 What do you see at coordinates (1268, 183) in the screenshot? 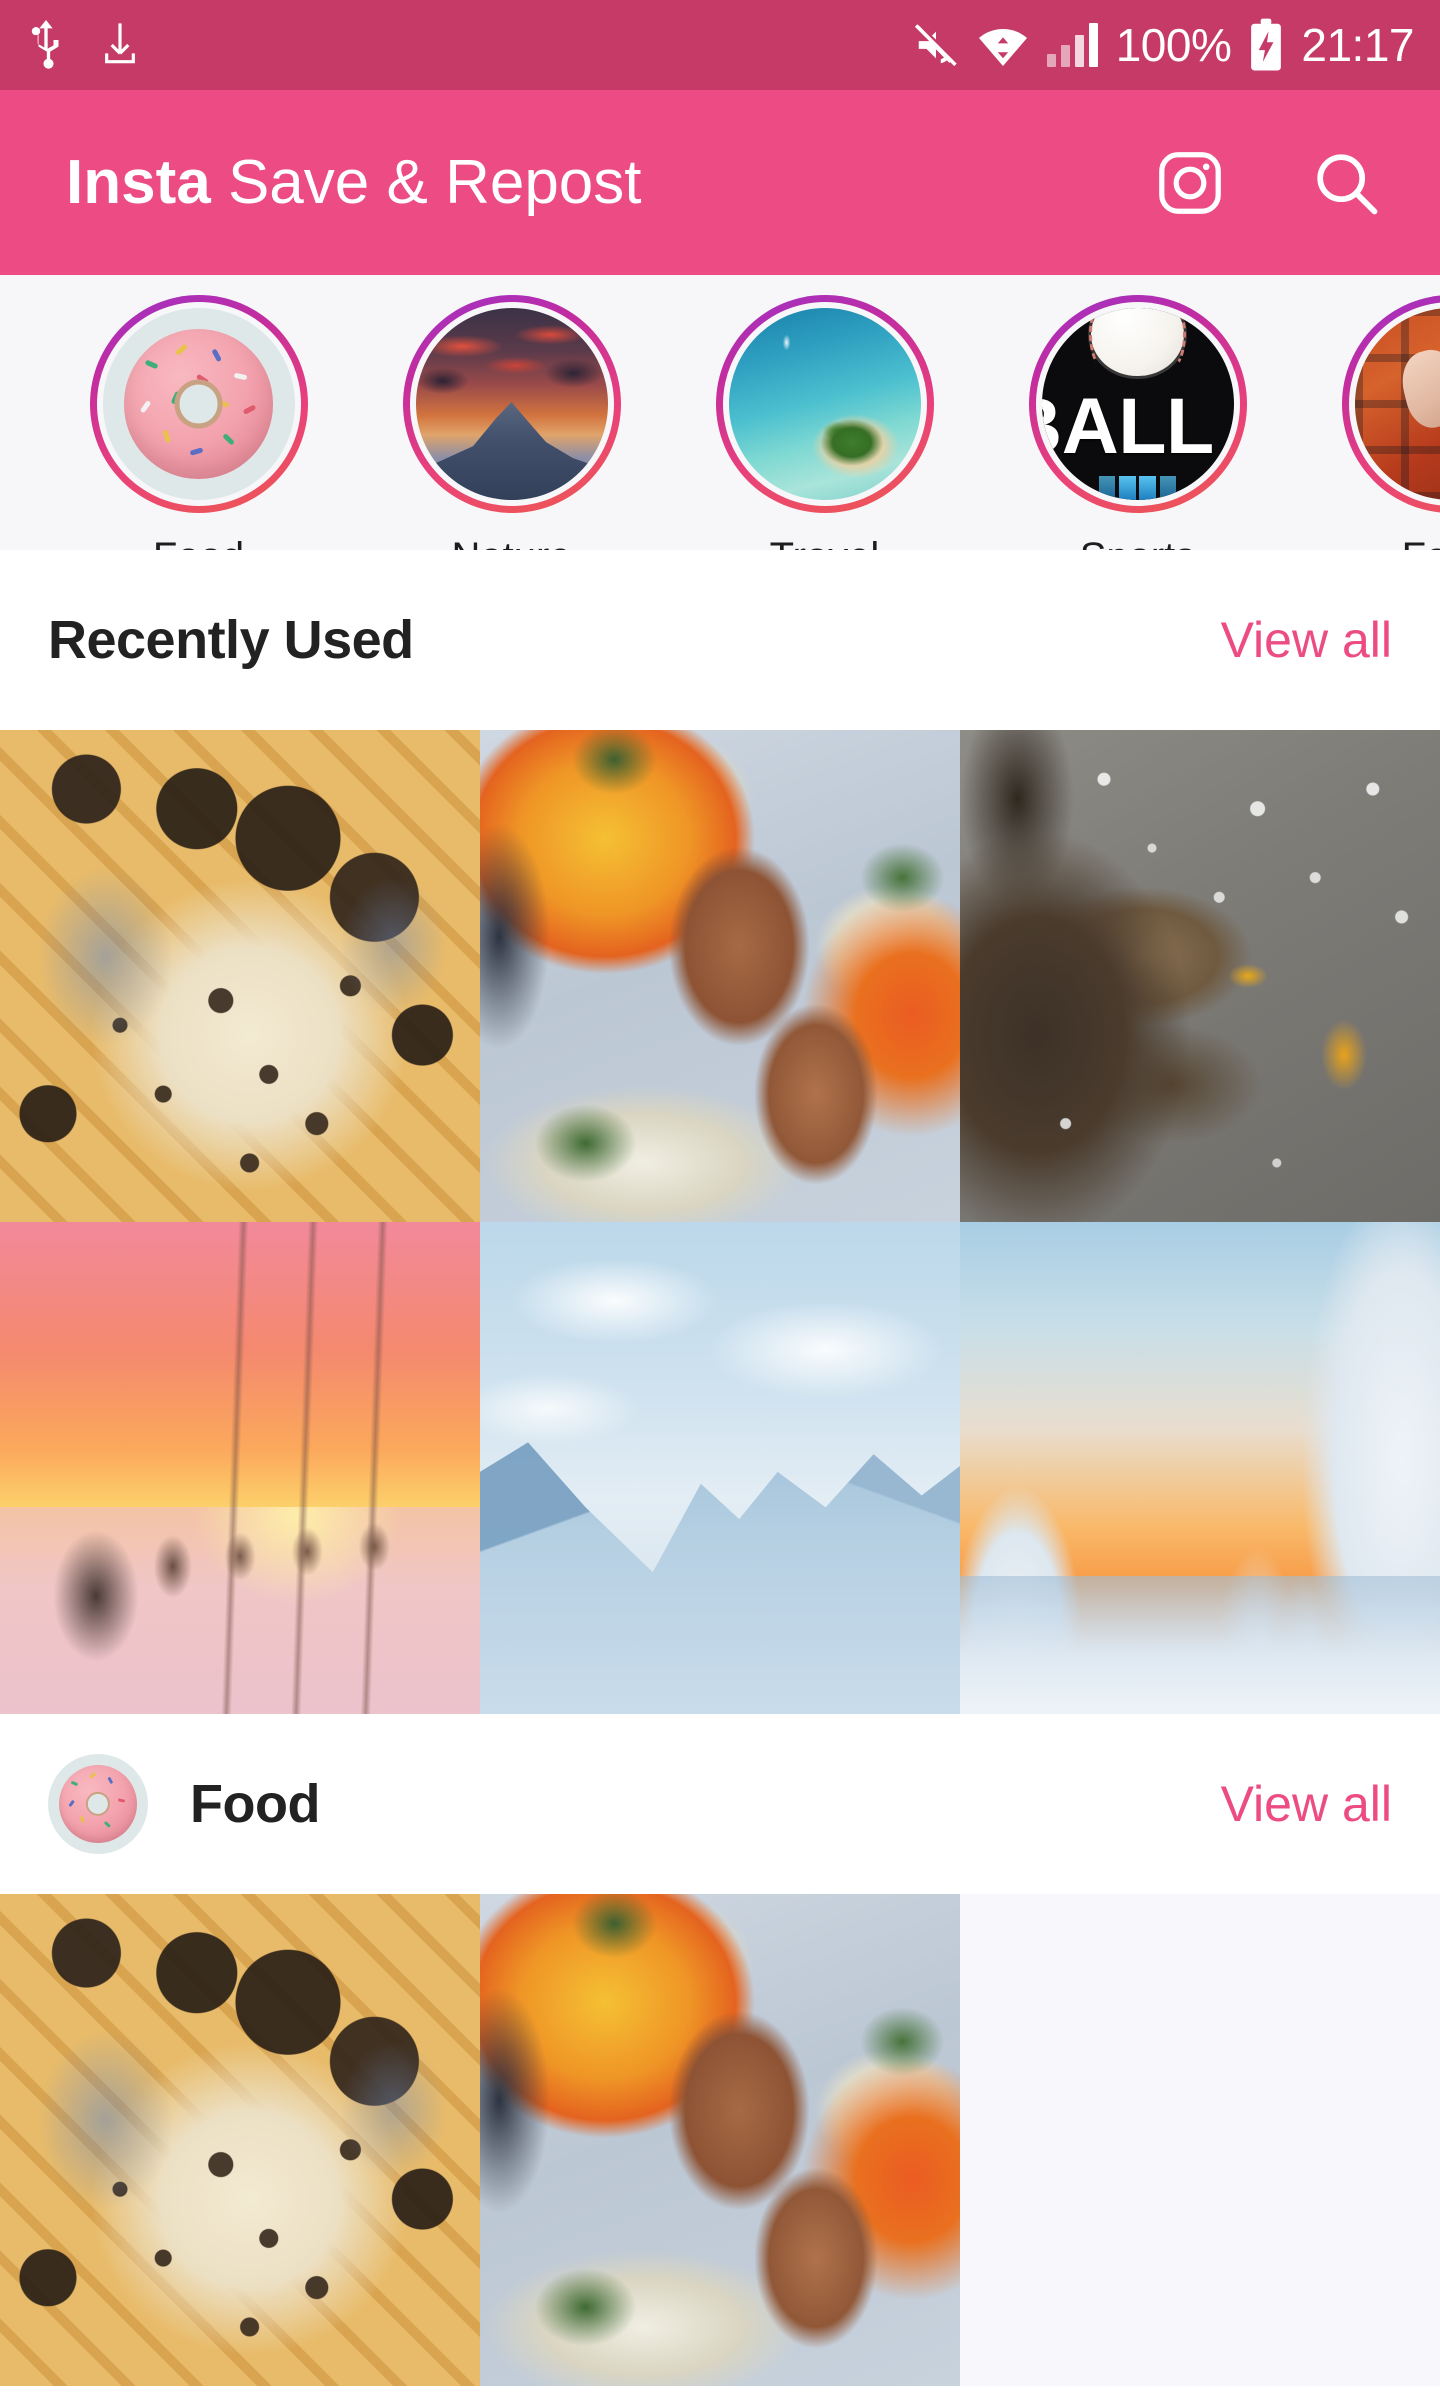
I see `app-bar-actions` at bounding box center [1268, 183].